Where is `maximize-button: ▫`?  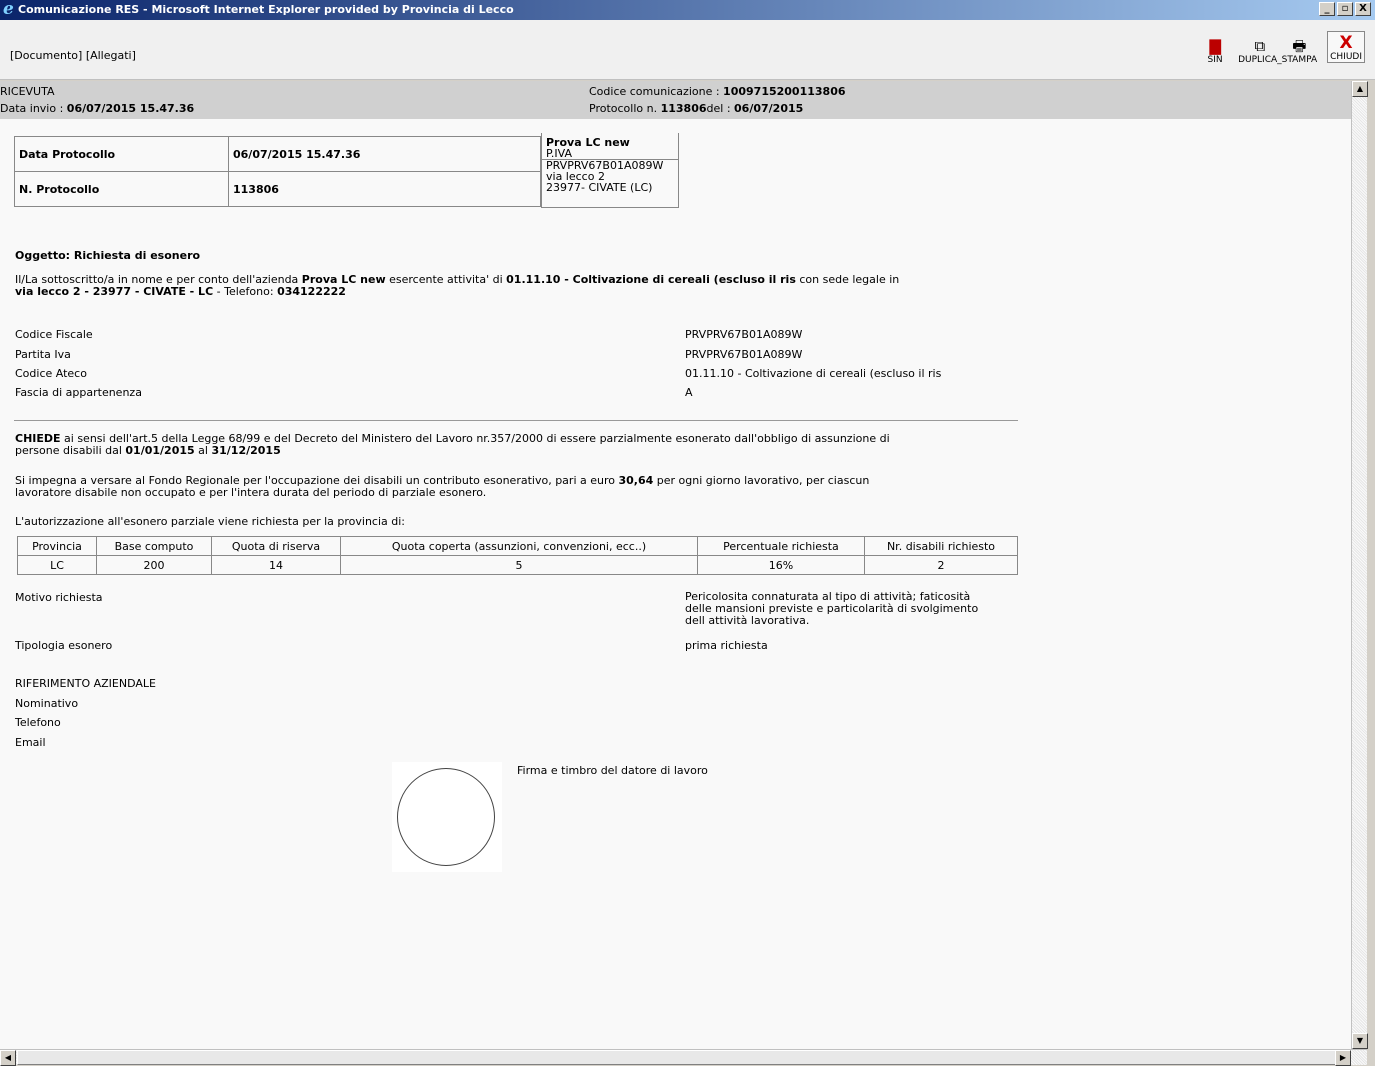 maximize-button: ▫ is located at coordinates (1345, 9).